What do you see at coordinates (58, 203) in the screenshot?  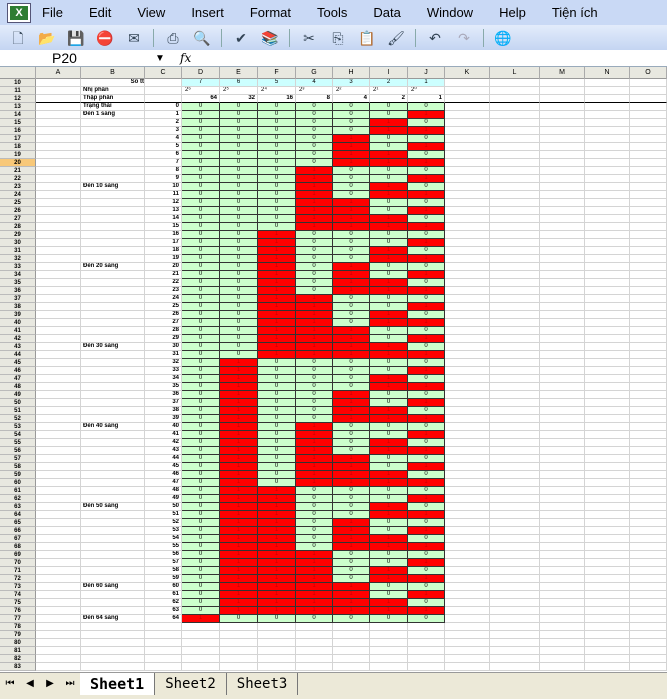 I see `cell-A25` at bounding box center [58, 203].